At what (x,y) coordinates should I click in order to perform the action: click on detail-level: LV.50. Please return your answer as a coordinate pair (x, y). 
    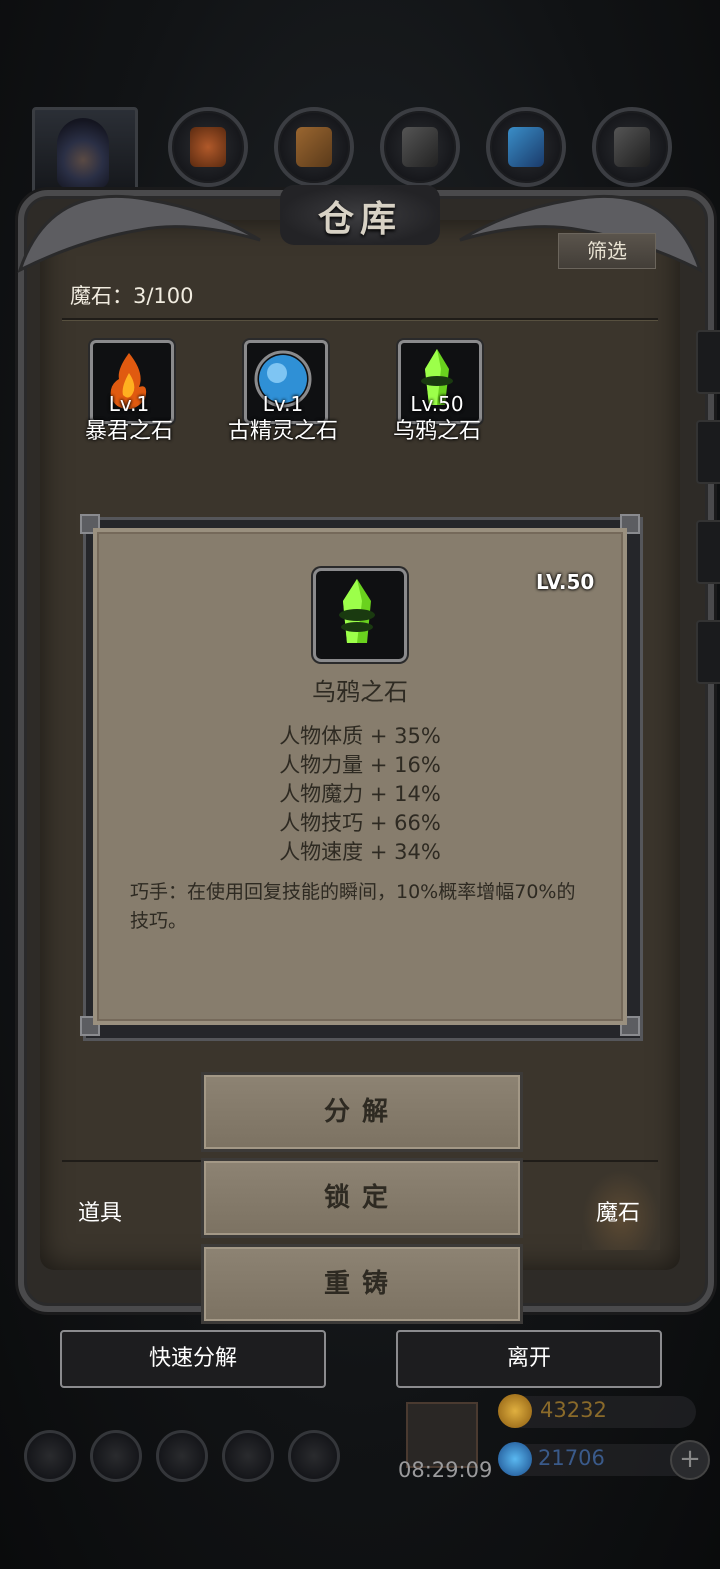
    Looking at the image, I should click on (565, 582).